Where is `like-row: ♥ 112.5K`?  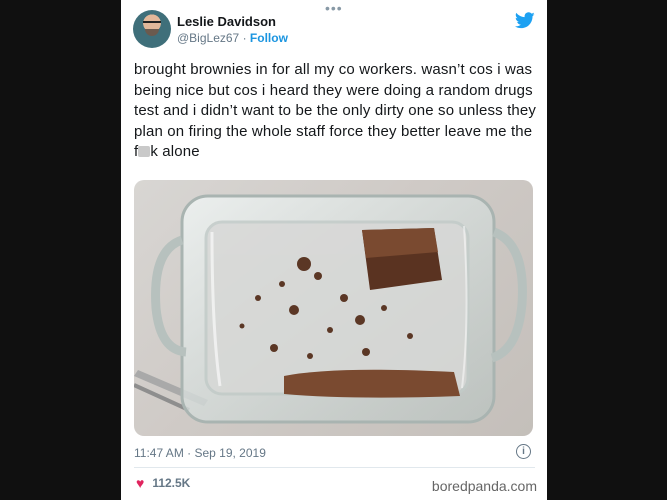
like-row: ♥ 112.5K is located at coordinates (163, 483).